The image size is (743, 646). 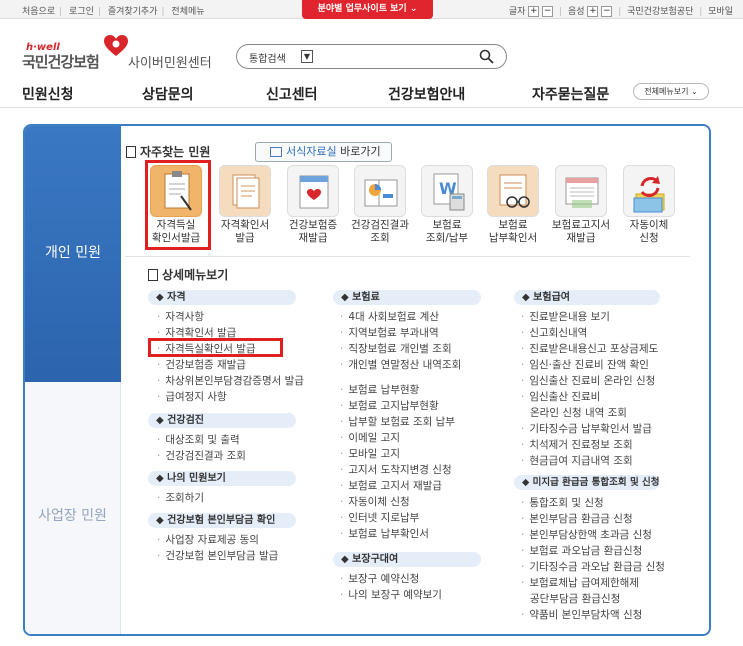 What do you see at coordinates (400, 364) in the screenshot?
I see `menu-item: 개인별 연말정산 내역조회` at bounding box center [400, 364].